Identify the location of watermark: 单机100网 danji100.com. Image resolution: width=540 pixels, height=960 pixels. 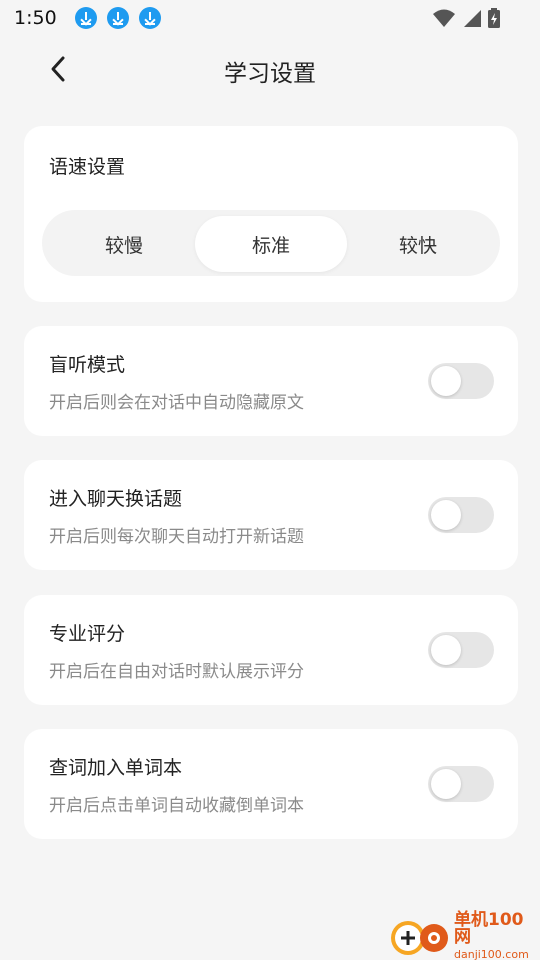
(463, 936).